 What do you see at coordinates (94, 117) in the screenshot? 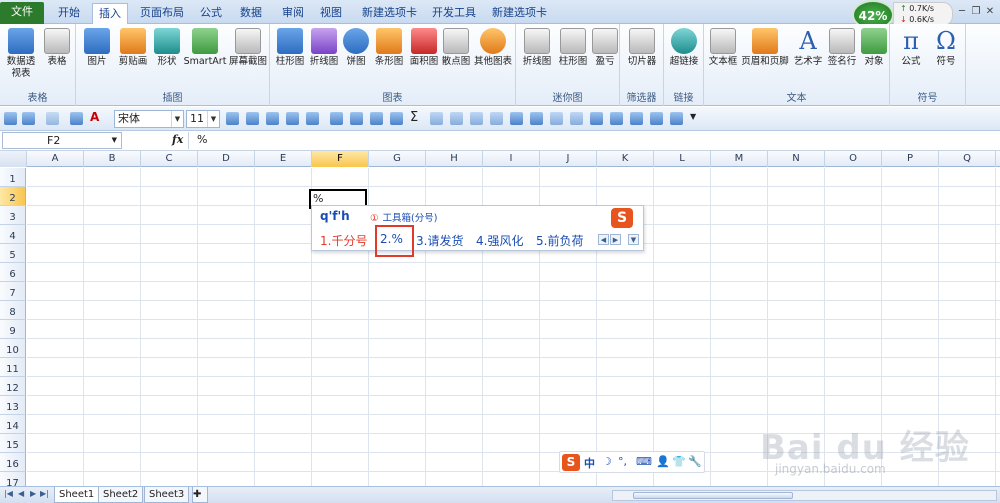
I see `font-color-icon: A` at bounding box center [94, 117].